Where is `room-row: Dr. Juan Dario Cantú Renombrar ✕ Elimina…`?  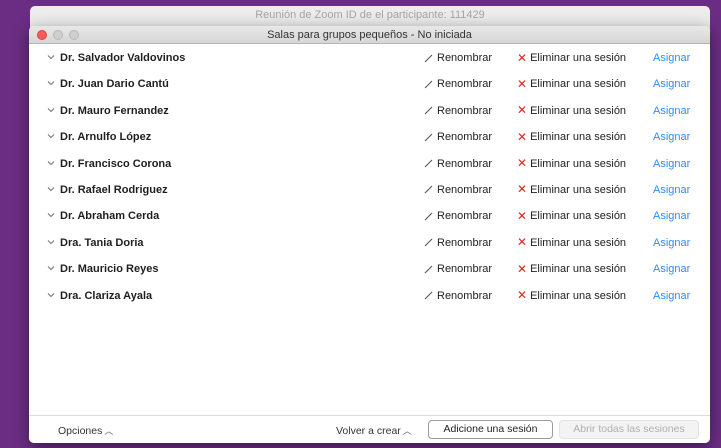 room-row: Dr. Juan Dario Cantú Renombrar ✕ Elimina… is located at coordinates (369, 84).